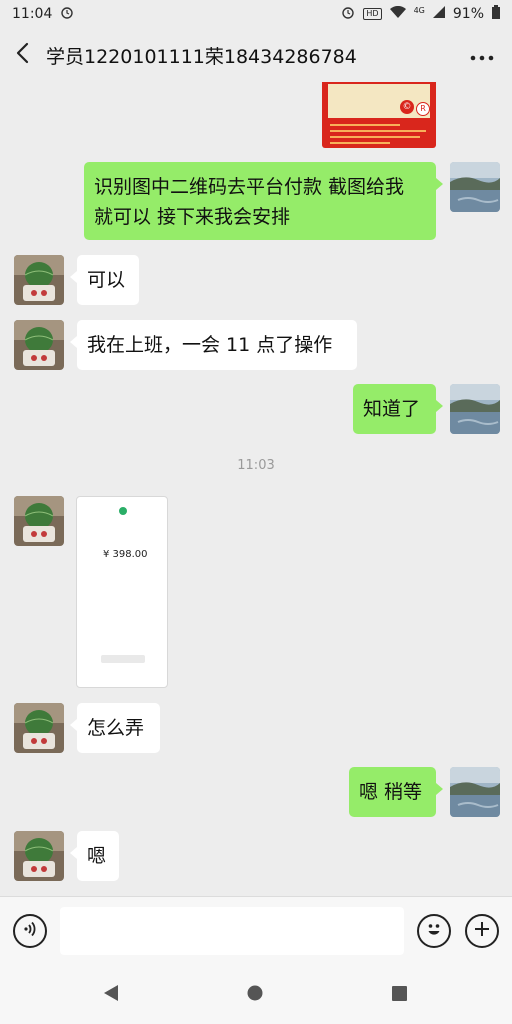  I want to click on done-button-preview, so click(123, 659).